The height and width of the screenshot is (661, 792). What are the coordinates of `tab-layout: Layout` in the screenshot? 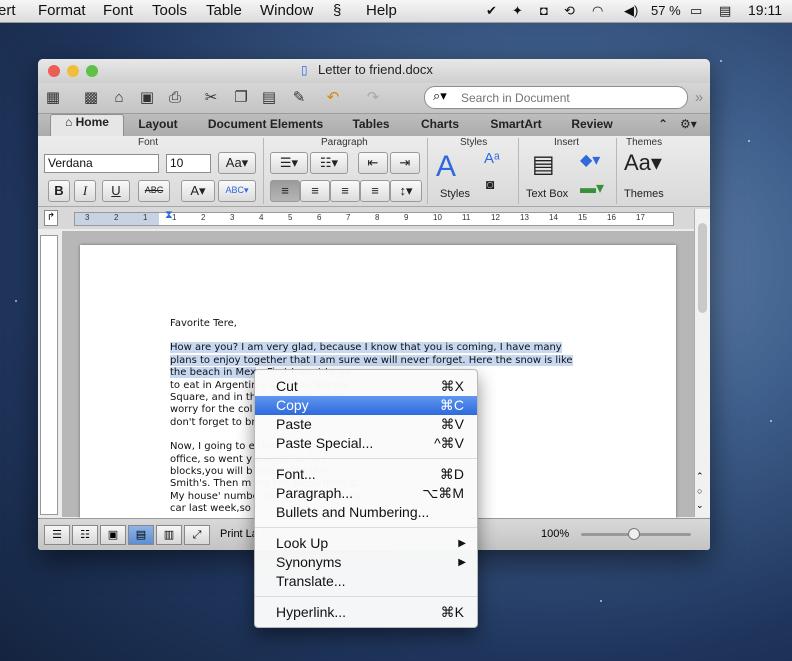 It's located at (158, 124).